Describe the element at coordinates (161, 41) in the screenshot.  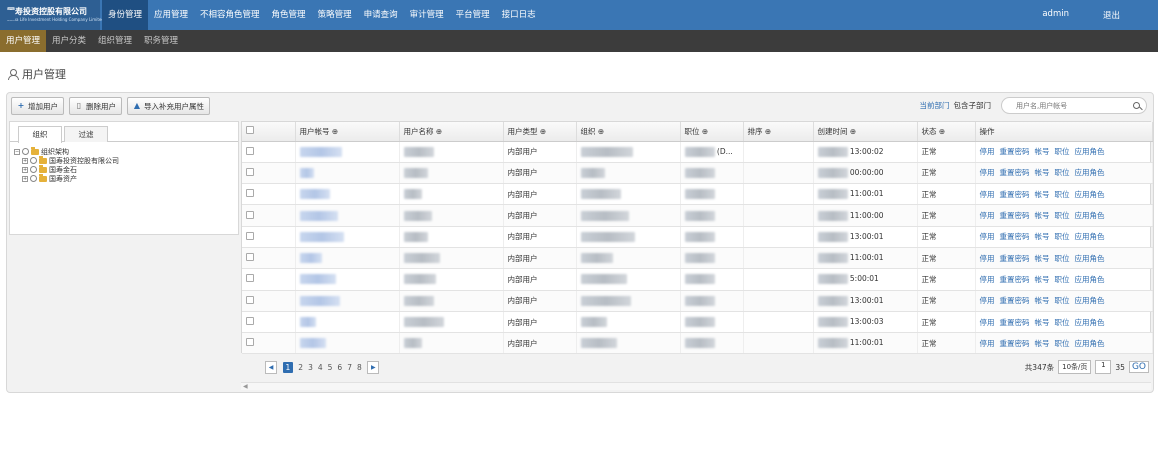
I see `subnav-positions: 职务管理` at that location.